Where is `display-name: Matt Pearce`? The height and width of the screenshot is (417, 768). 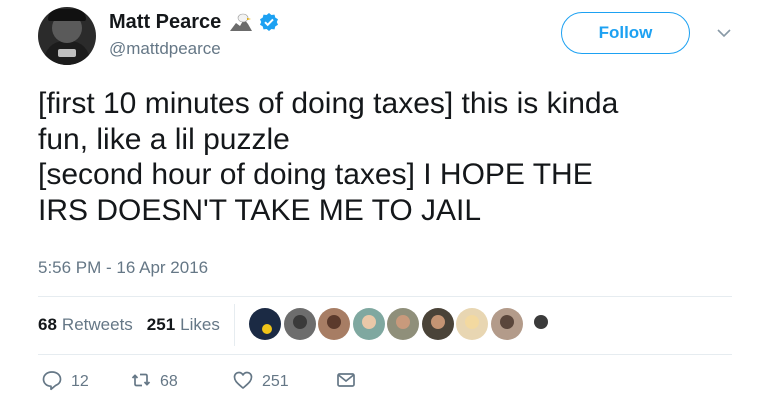
display-name: Matt Pearce is located at coordinates (165, 22).